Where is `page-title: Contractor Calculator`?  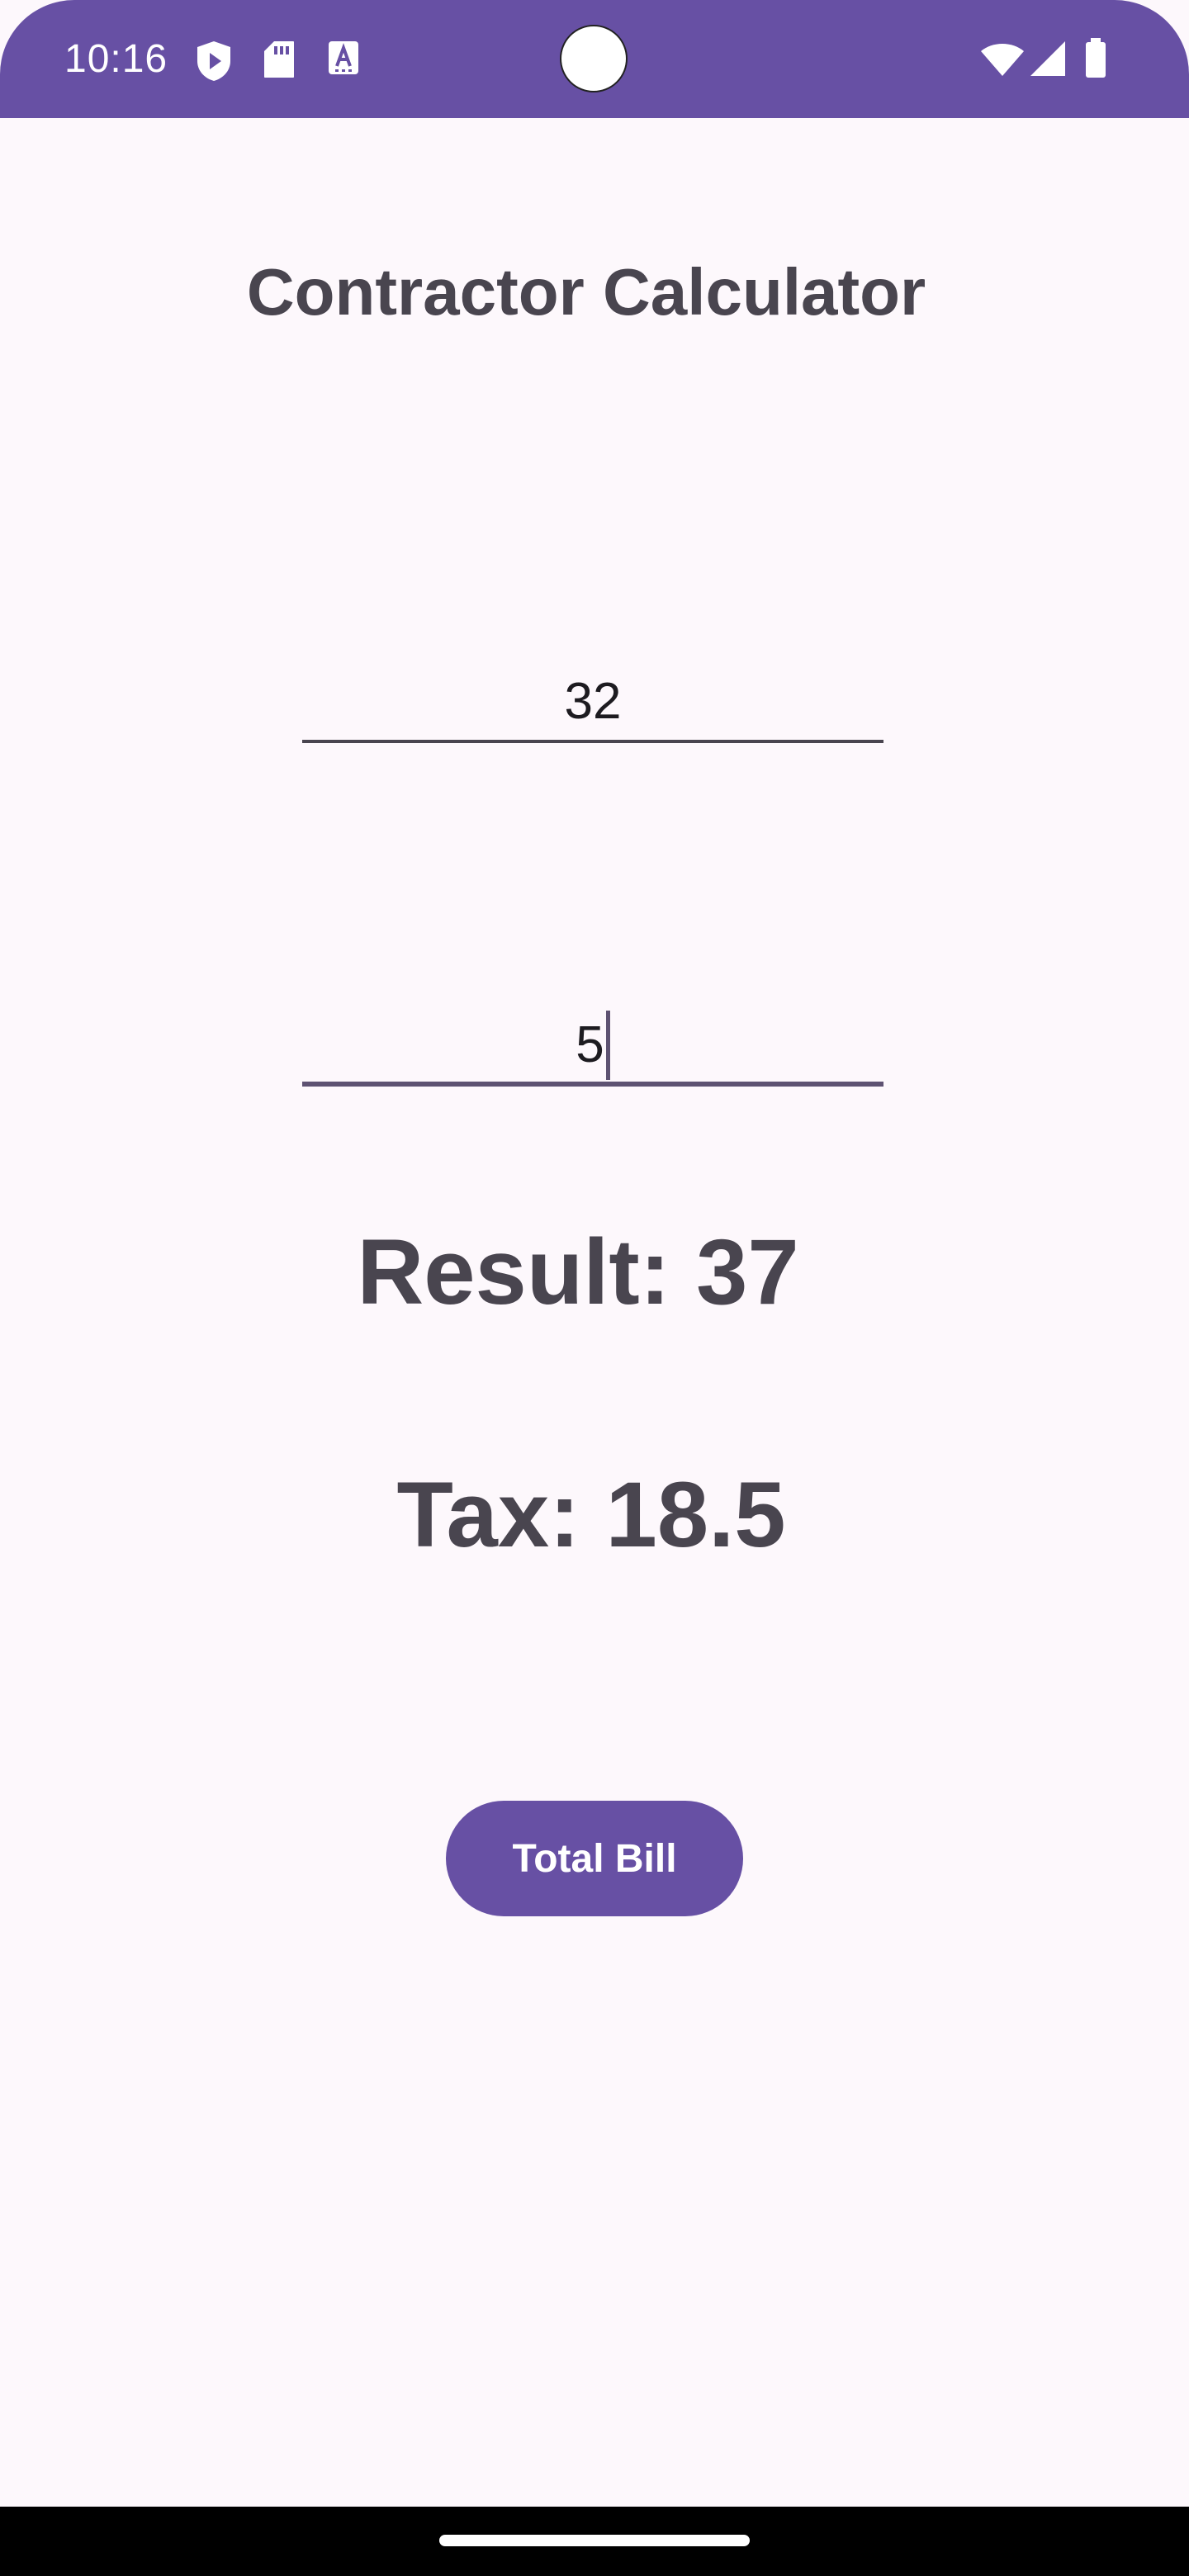 page-title: Contractor Calculator is located at coordinates (586, 292).